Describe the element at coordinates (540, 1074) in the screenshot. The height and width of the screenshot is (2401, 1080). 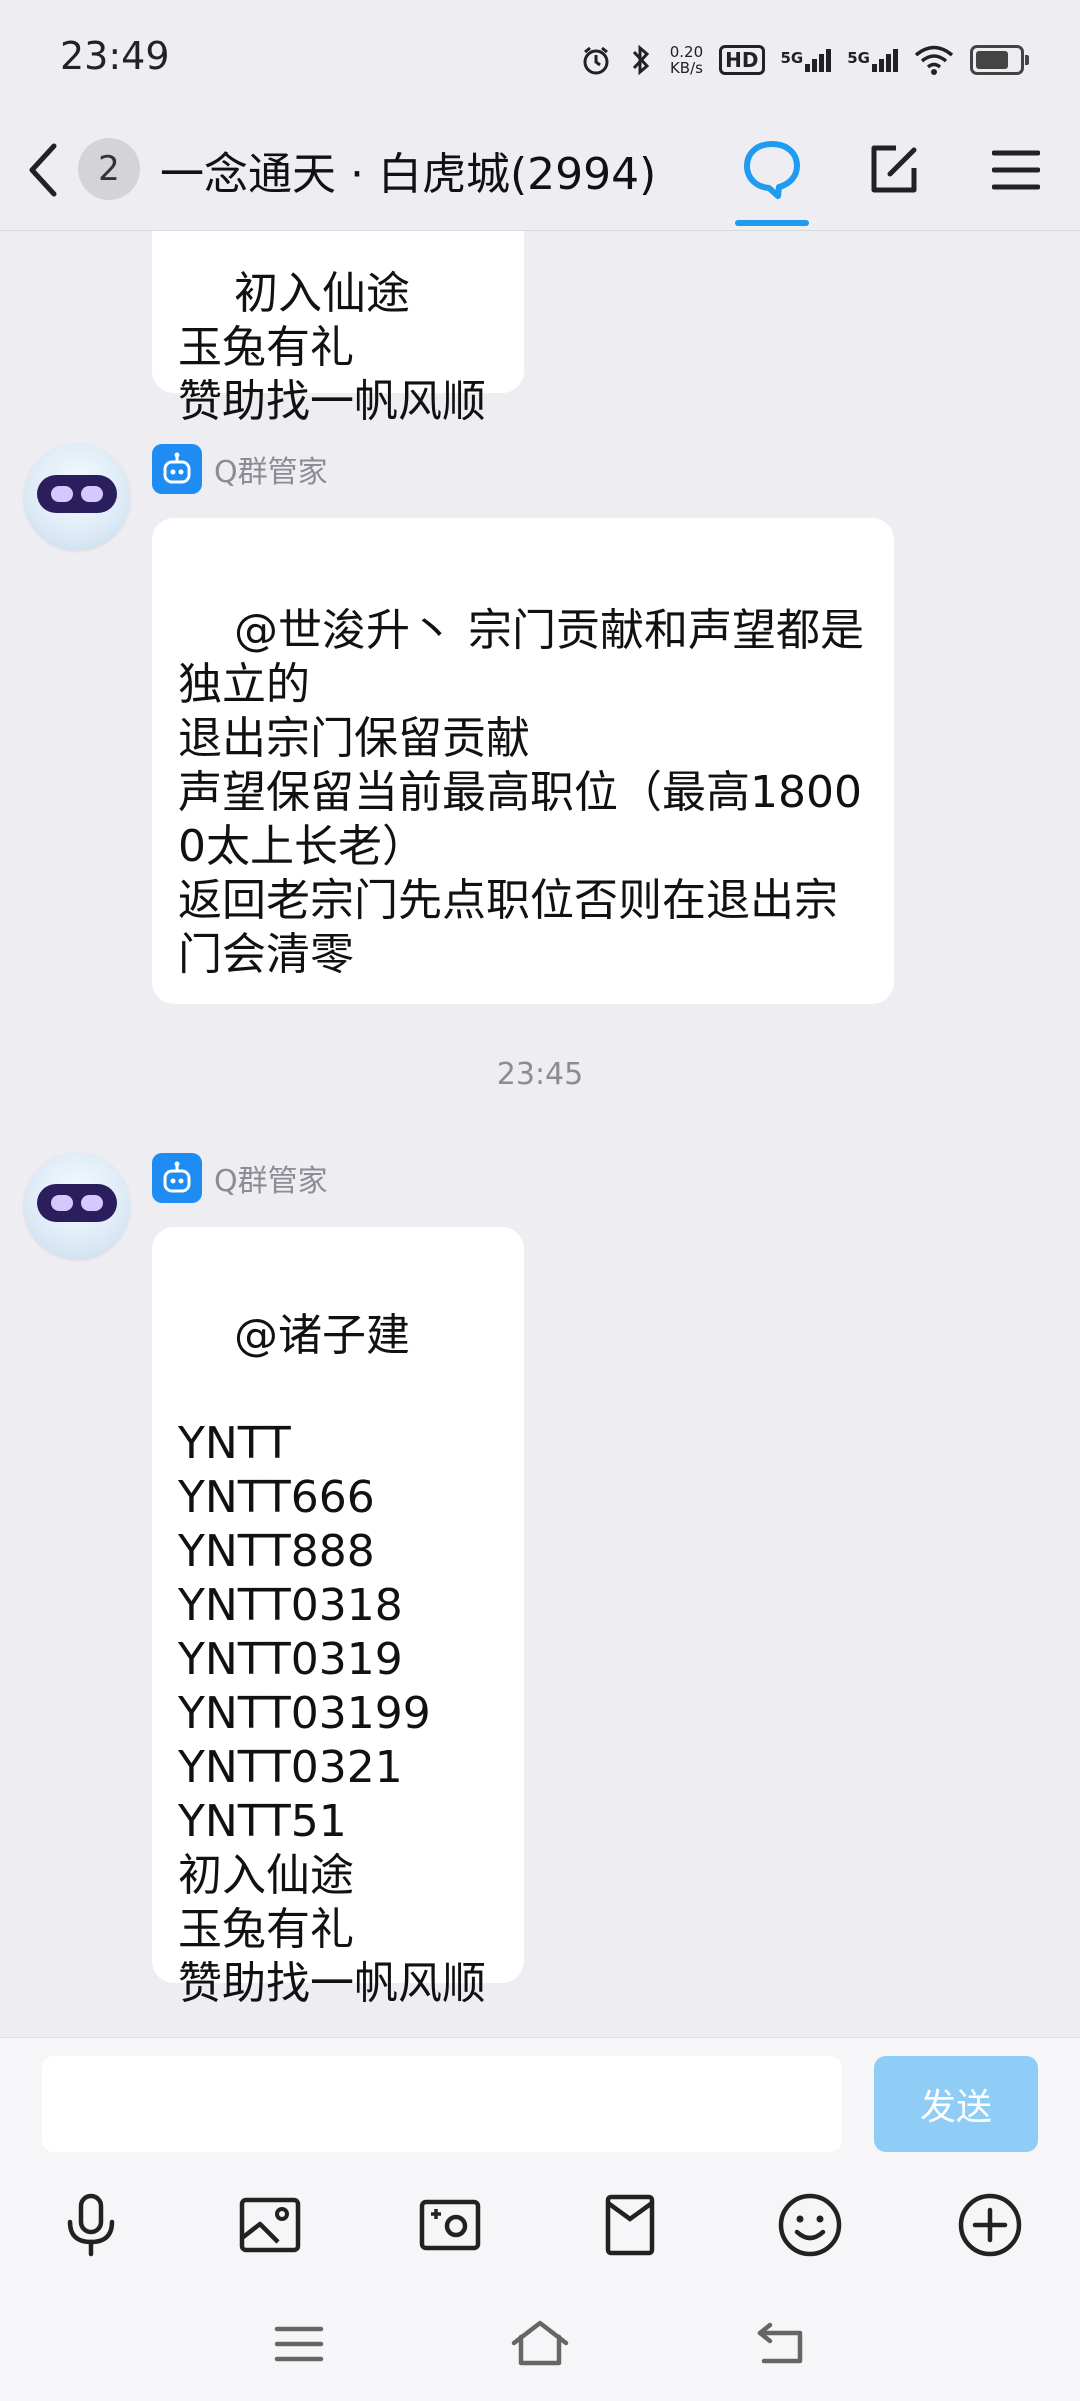
I see `time-divider: 23:45` at that location.